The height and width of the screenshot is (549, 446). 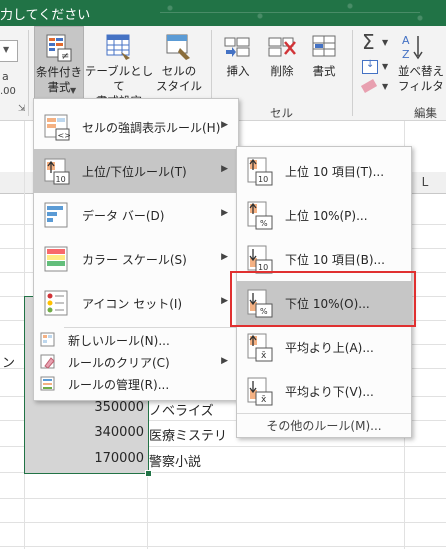 What do you see at coordinates (123, 216) in the screenshot?
I see `menu-item-label: データ バー(D)` at bounding box center [123, 216].